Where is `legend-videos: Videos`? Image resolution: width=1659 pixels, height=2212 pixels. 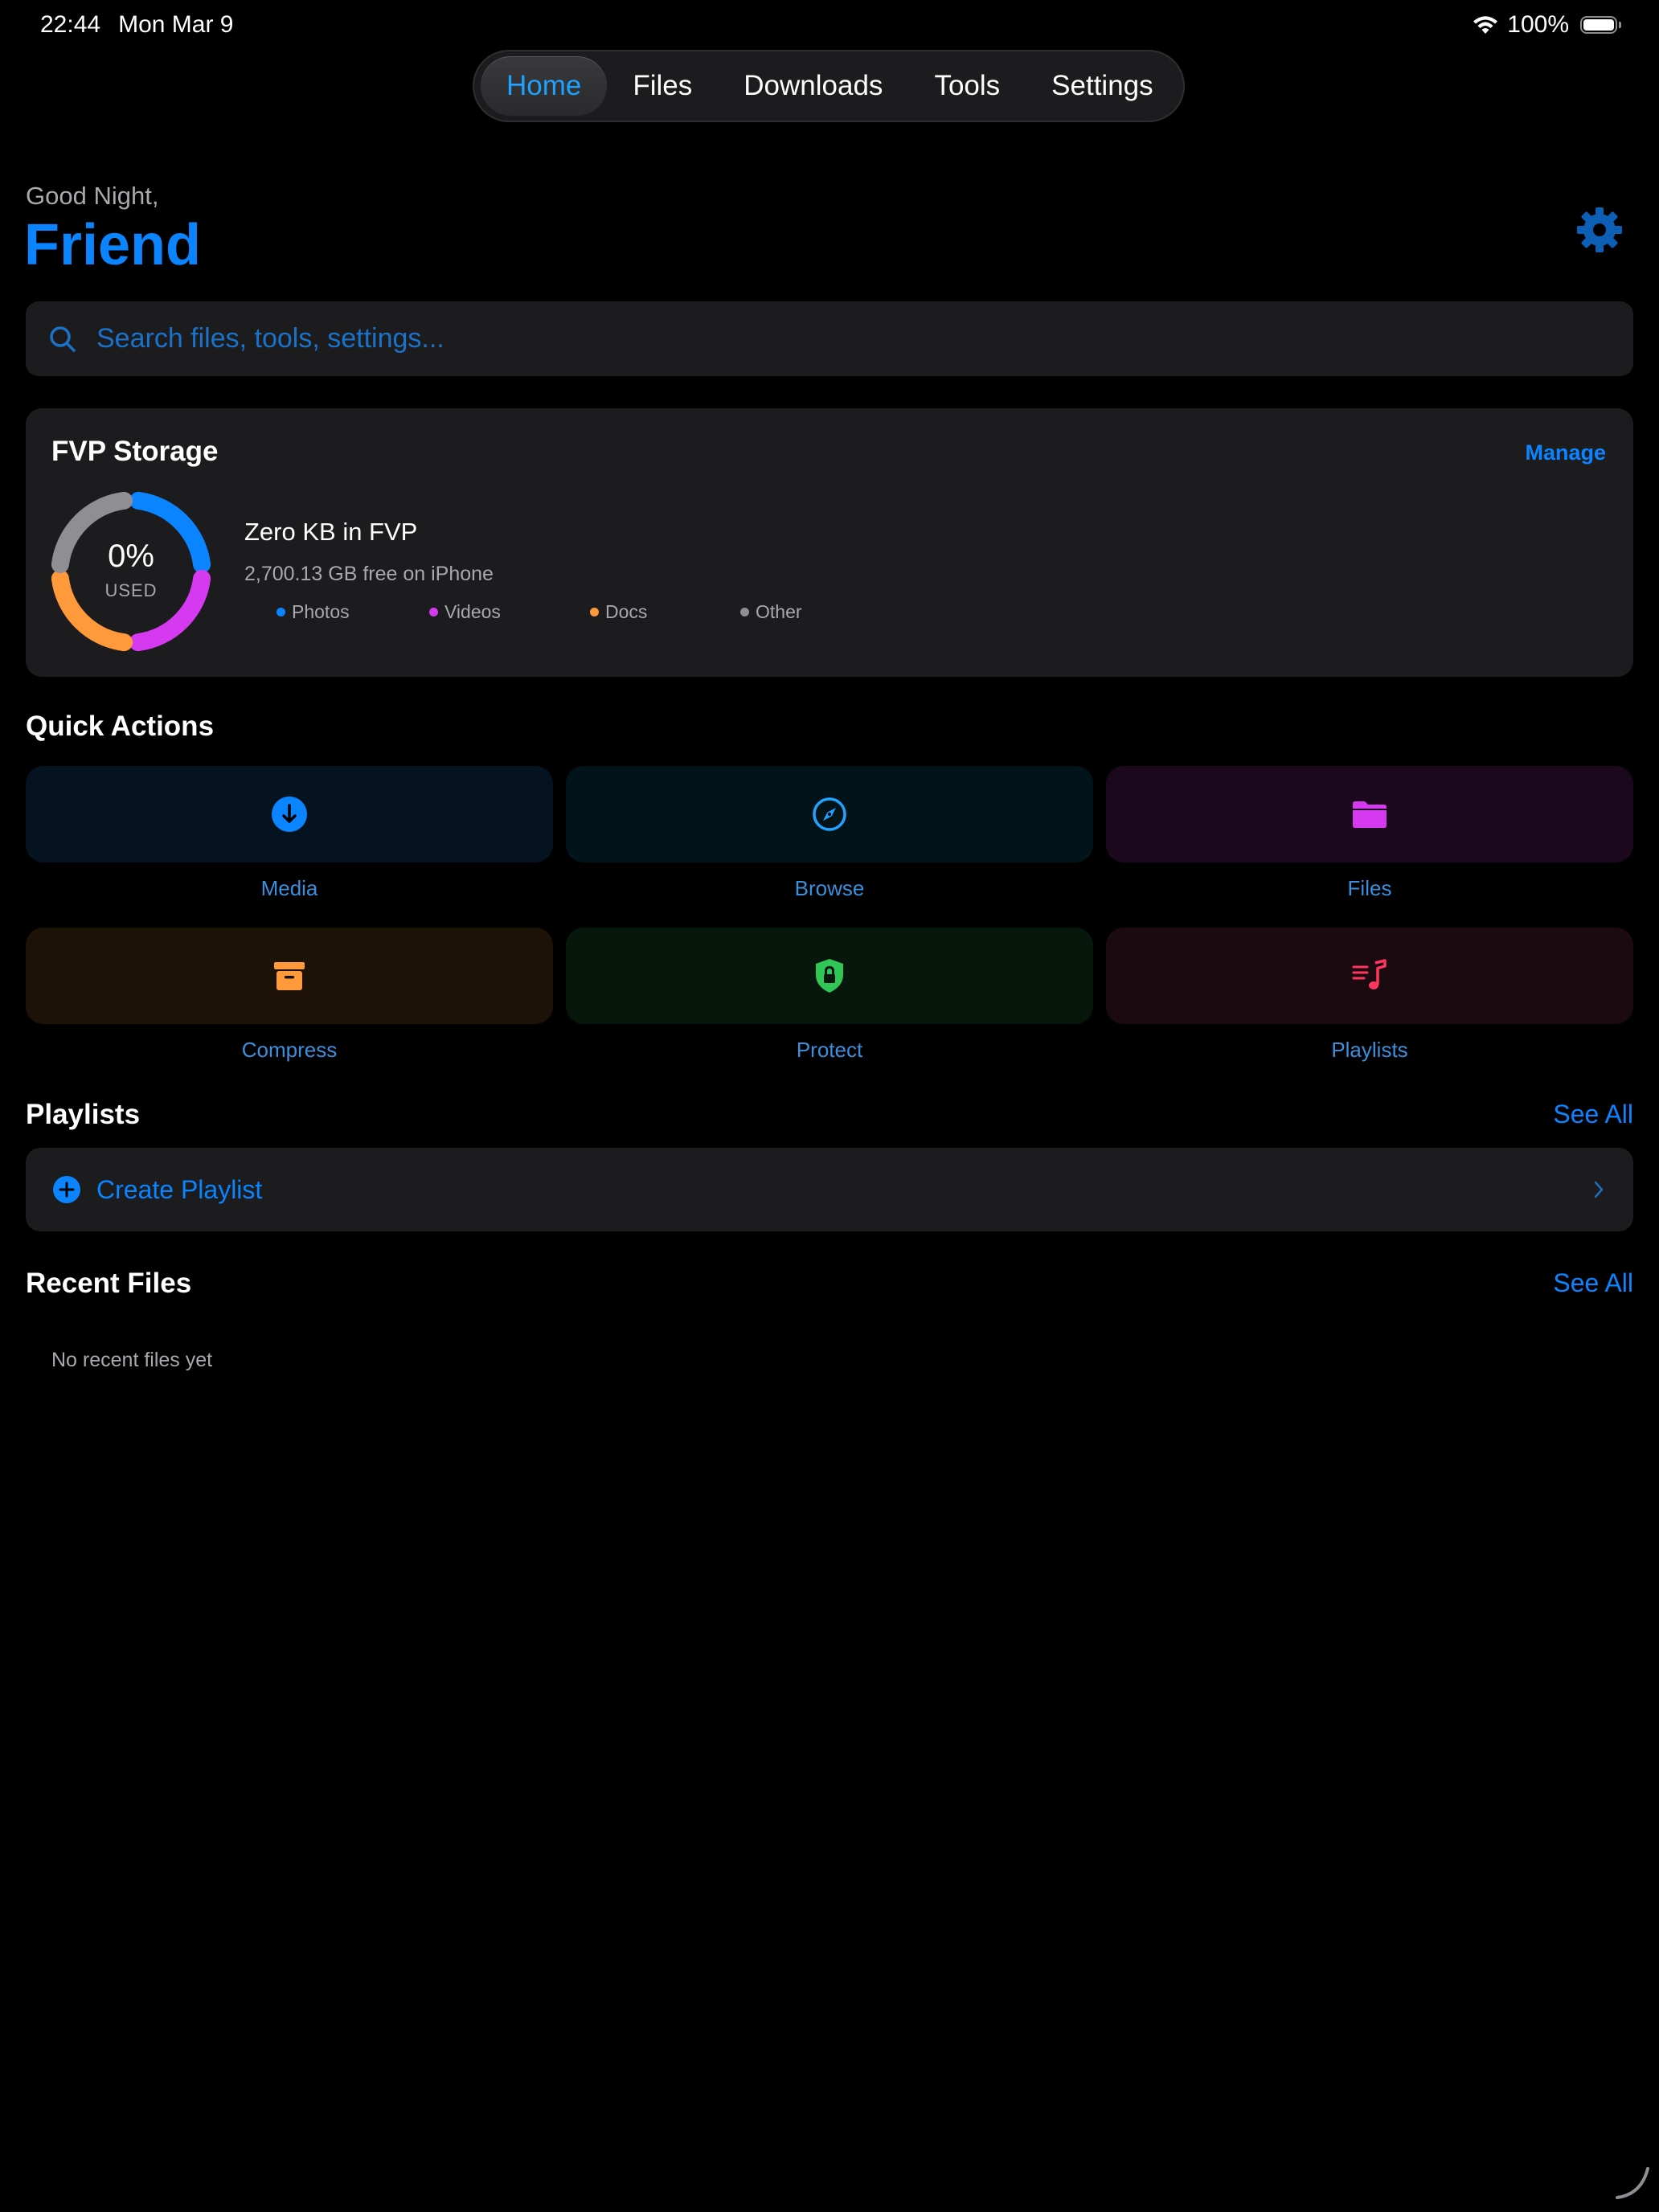
legend-videos: Videos is located at coordinates (465, 612).